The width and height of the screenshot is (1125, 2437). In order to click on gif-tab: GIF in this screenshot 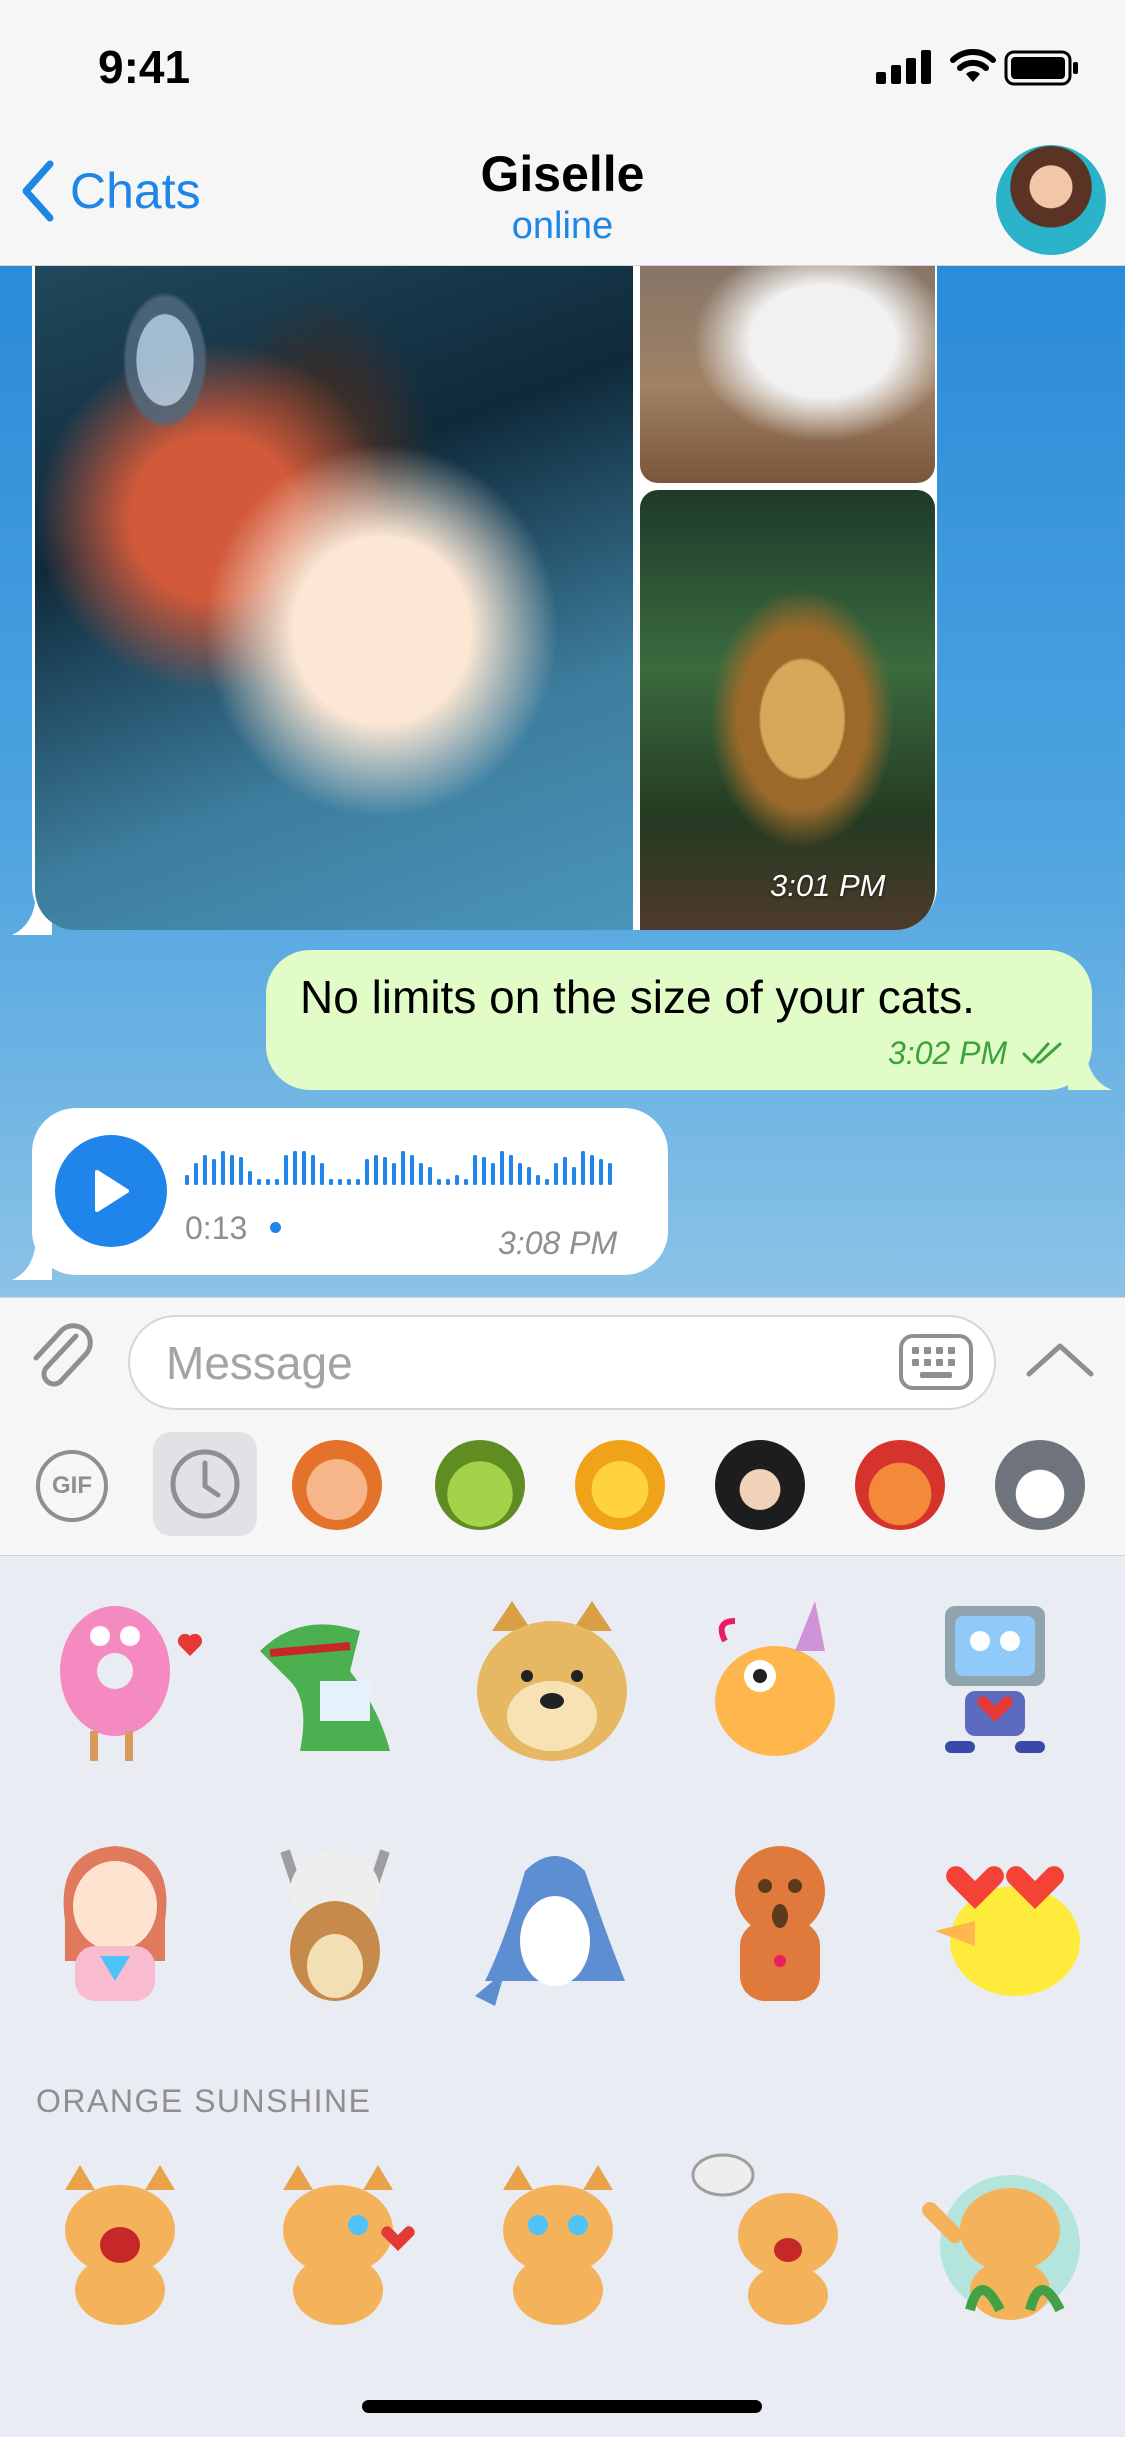, I will do `click(72, 1486)`.